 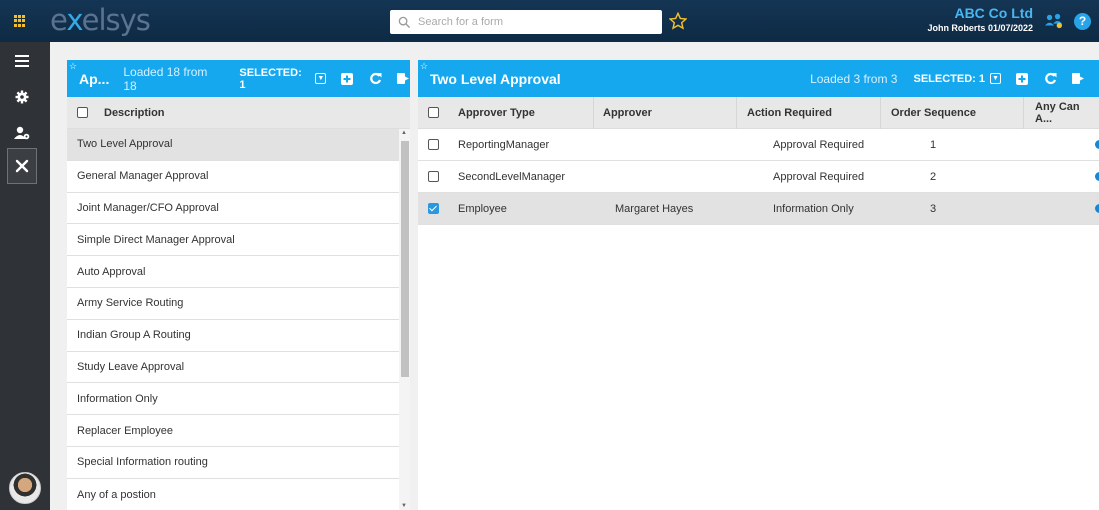 I want to click on list-item-label: Two Level Approval, so click(x=125, y=144).